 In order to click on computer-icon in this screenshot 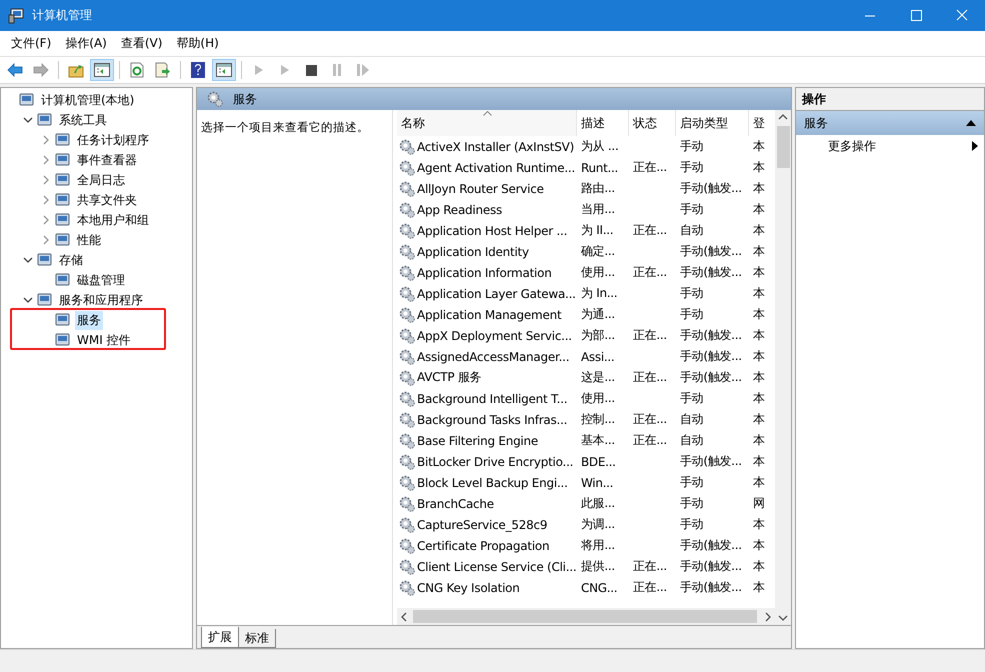, I will do `click(16, 16)`.